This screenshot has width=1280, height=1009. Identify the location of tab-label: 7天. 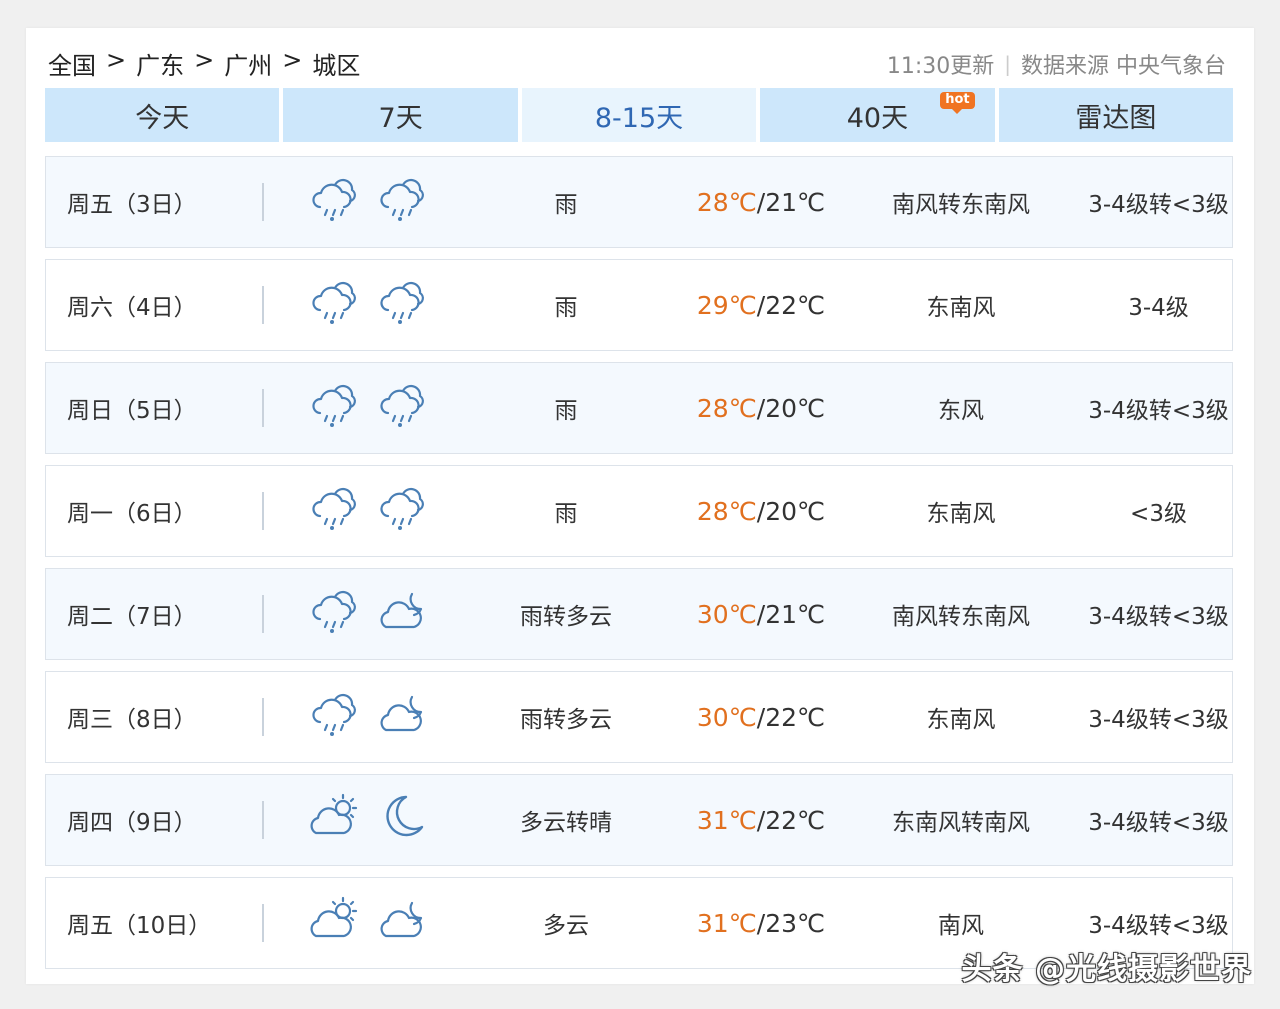
(400, 118).